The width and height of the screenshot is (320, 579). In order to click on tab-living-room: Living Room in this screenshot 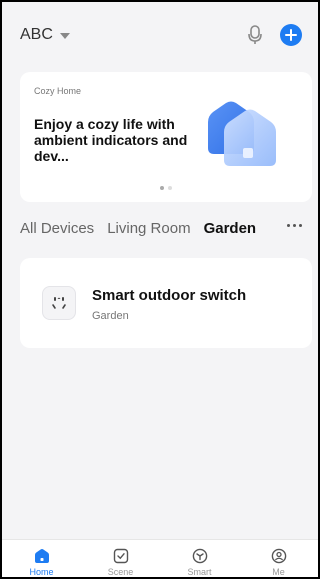, I will do `click(148, 228)`.